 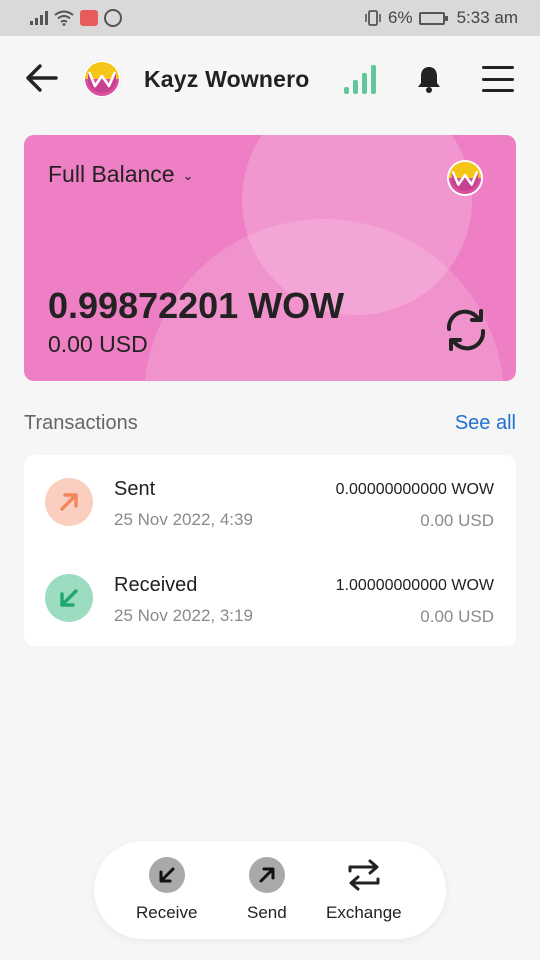 What do you see at coordinates (64, 18) in the screenshot?
I see `wifi-icon` at bounding box center [64, 18].